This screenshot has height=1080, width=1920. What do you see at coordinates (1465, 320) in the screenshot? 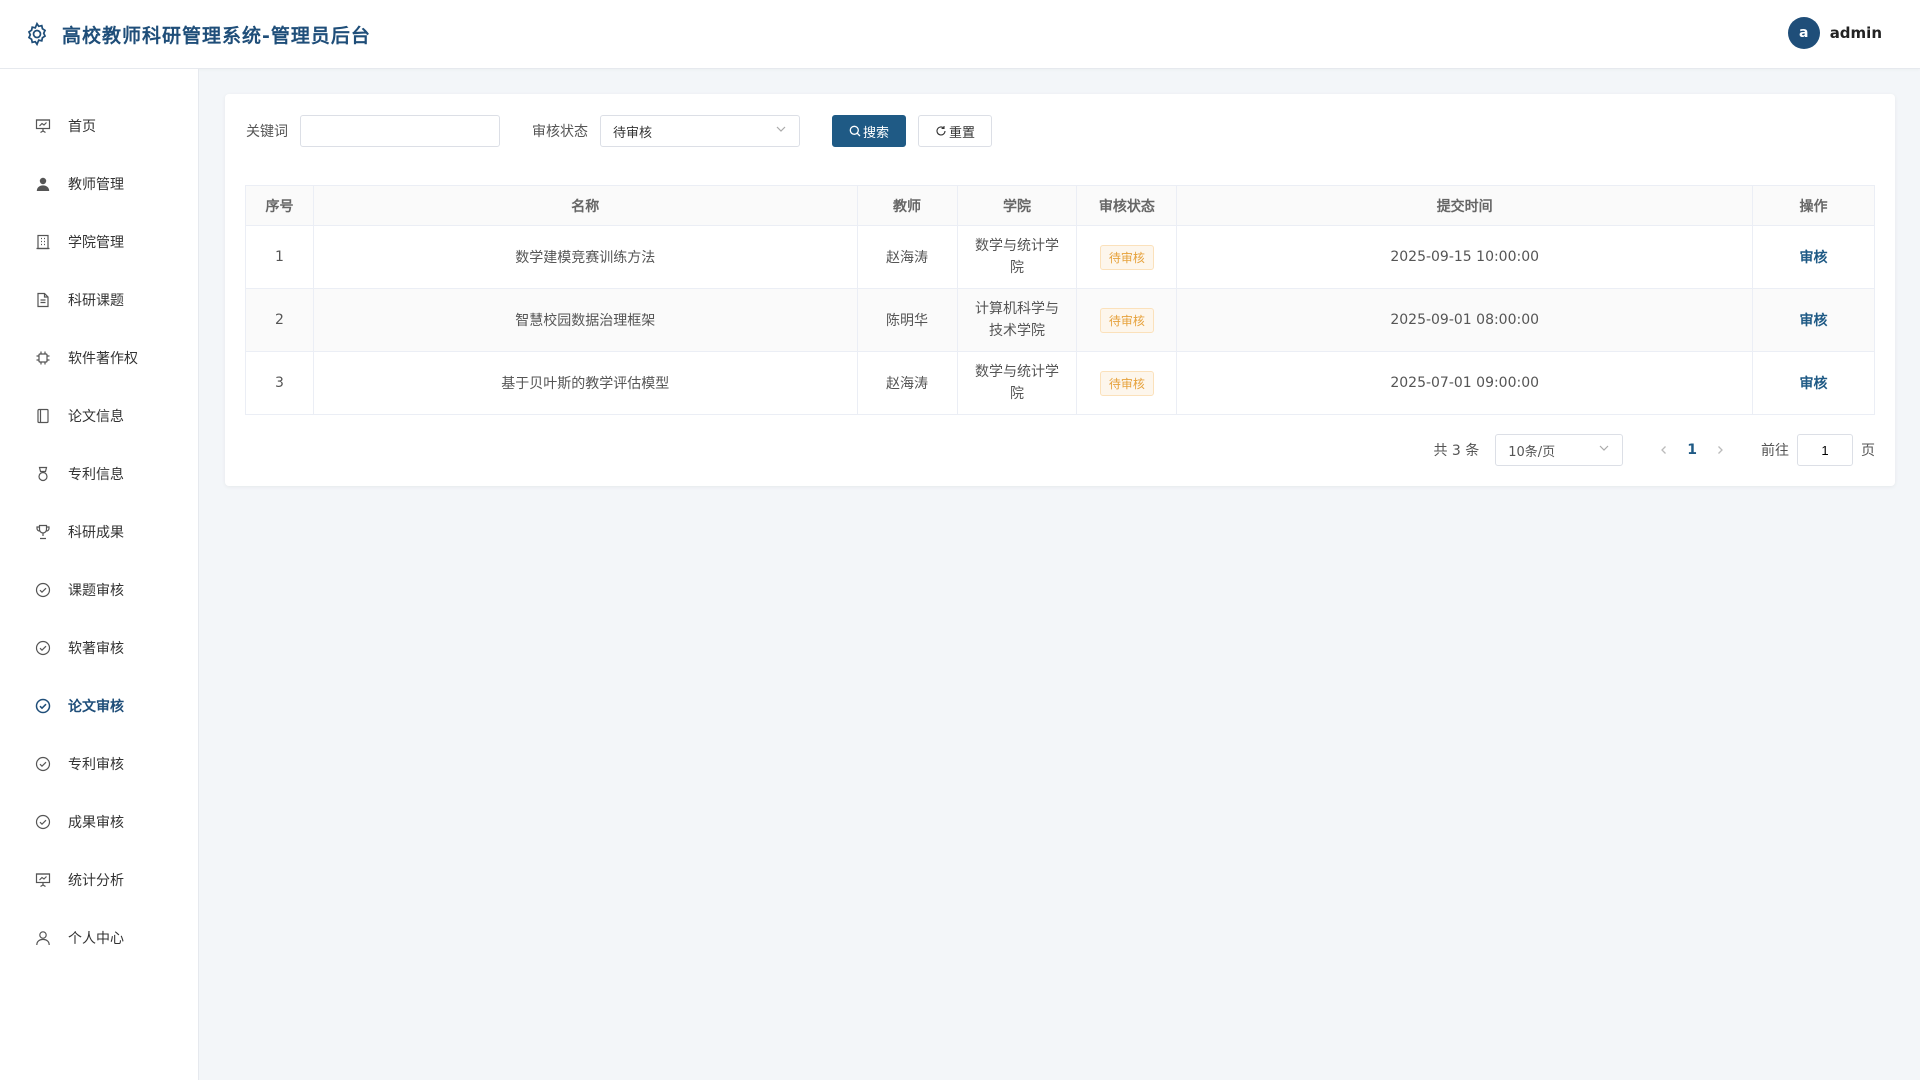
I see `cell-submit-time: 2025-09-01 08:00:00` at bounding box center [1465, 320].